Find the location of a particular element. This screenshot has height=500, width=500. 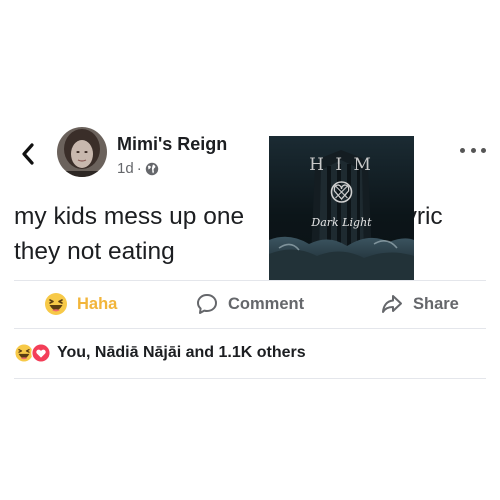

comment-label: Comment is located at coordinates (266, 303).